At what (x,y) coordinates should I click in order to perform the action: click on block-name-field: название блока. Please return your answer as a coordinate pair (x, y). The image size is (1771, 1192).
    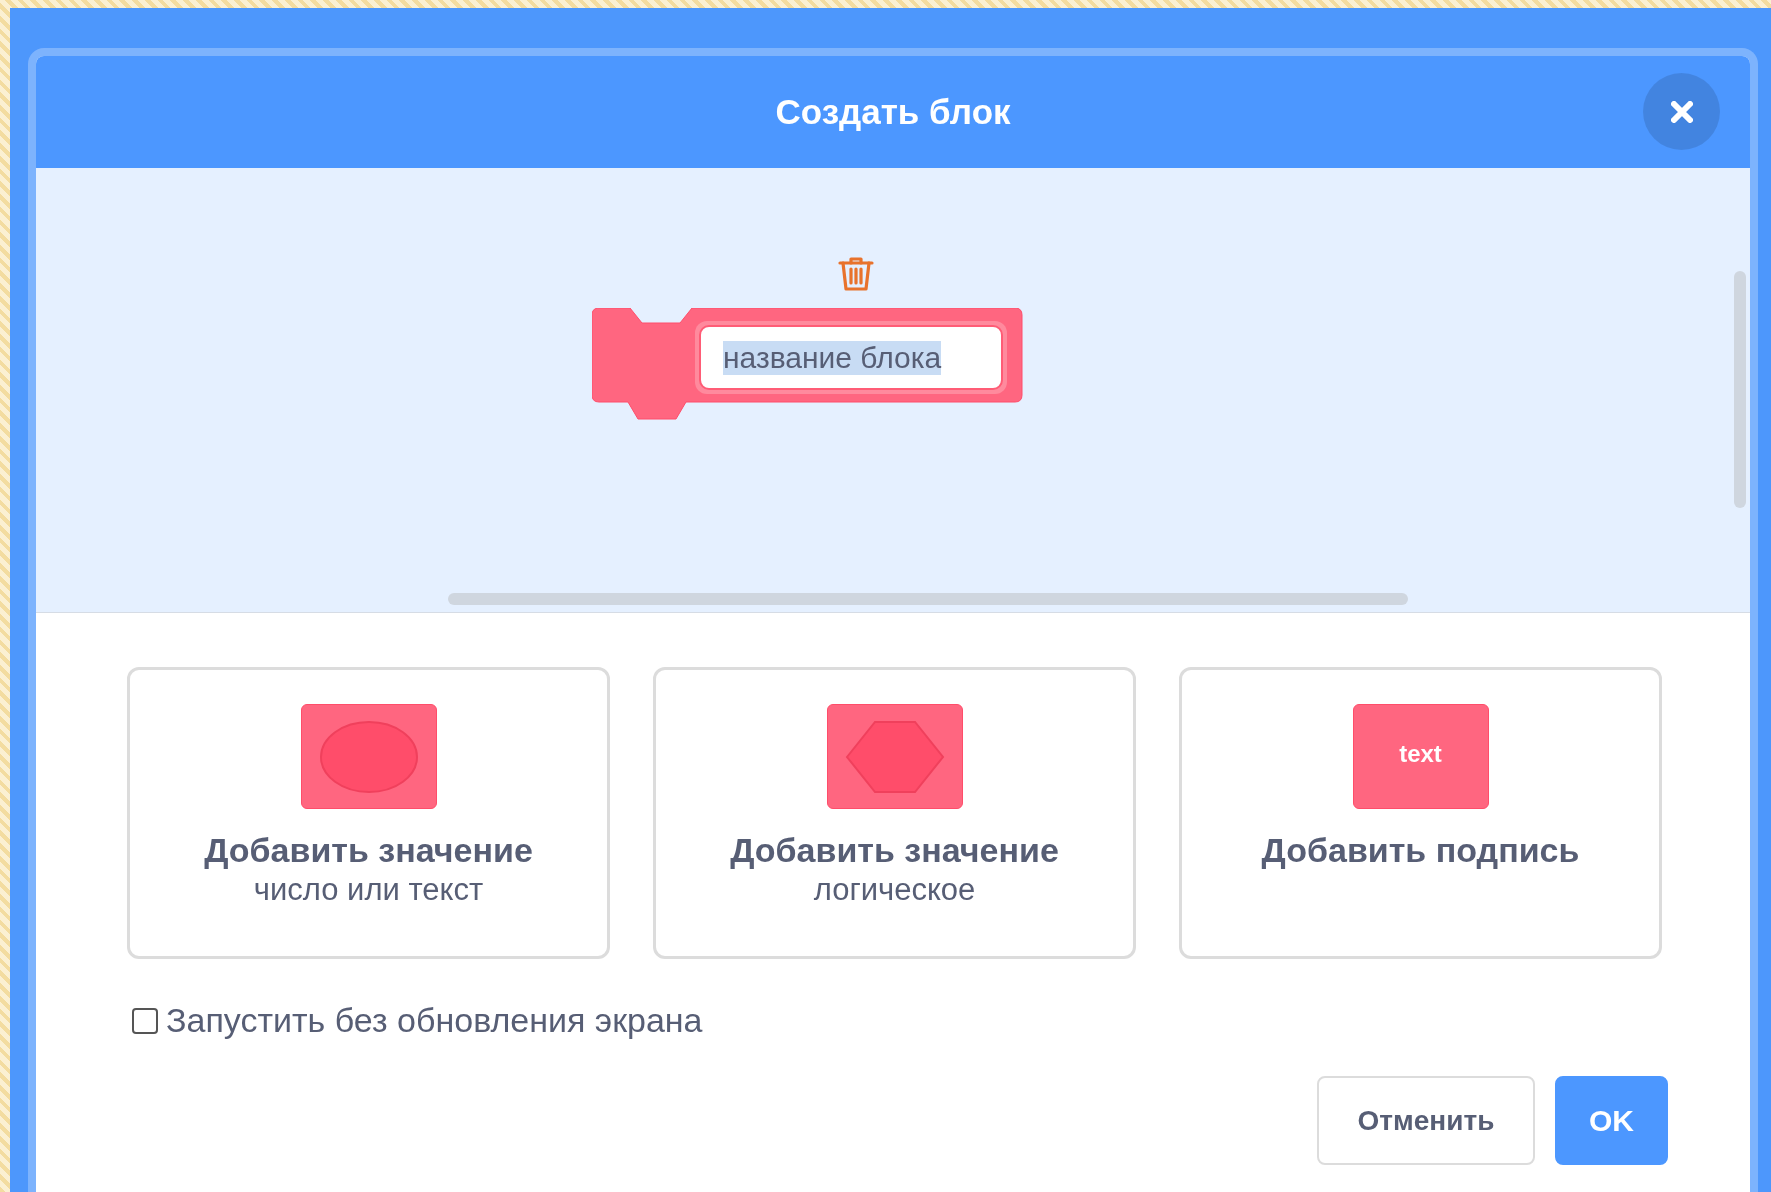
    Looking at the image, I should click on (851, 357).